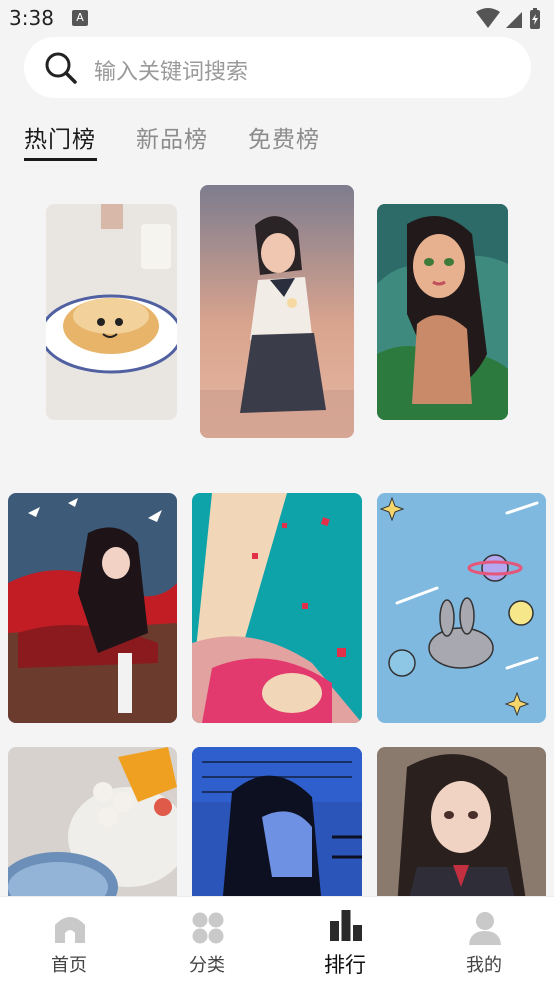 The height and width of the screenshot is (985, 554). I want to click on category-grid-icon, so click(208, 928).